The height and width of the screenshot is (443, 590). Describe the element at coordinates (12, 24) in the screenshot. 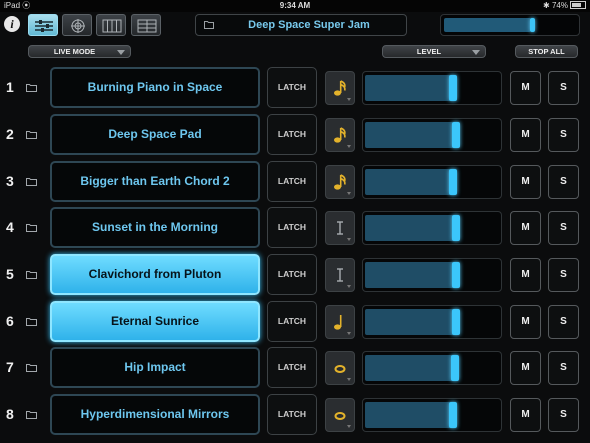

I see `info-button: i` at that location.